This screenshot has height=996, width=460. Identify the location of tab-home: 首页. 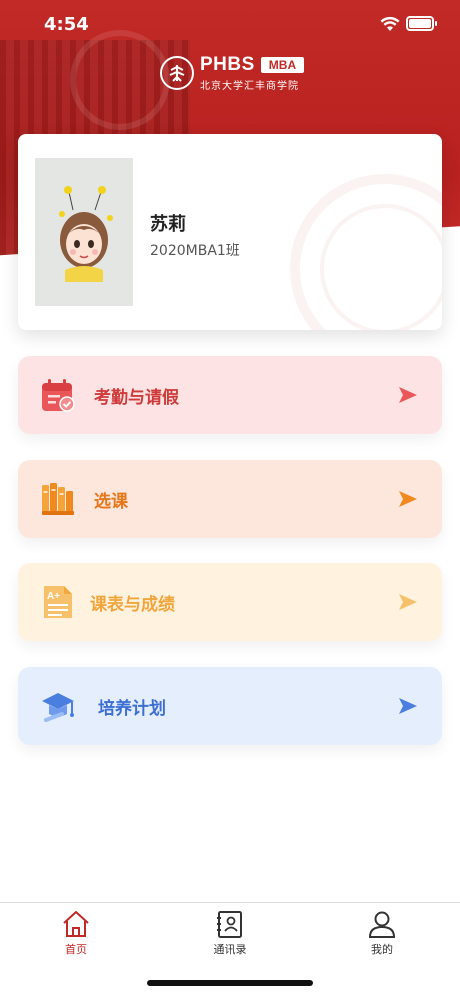
(76, 933).